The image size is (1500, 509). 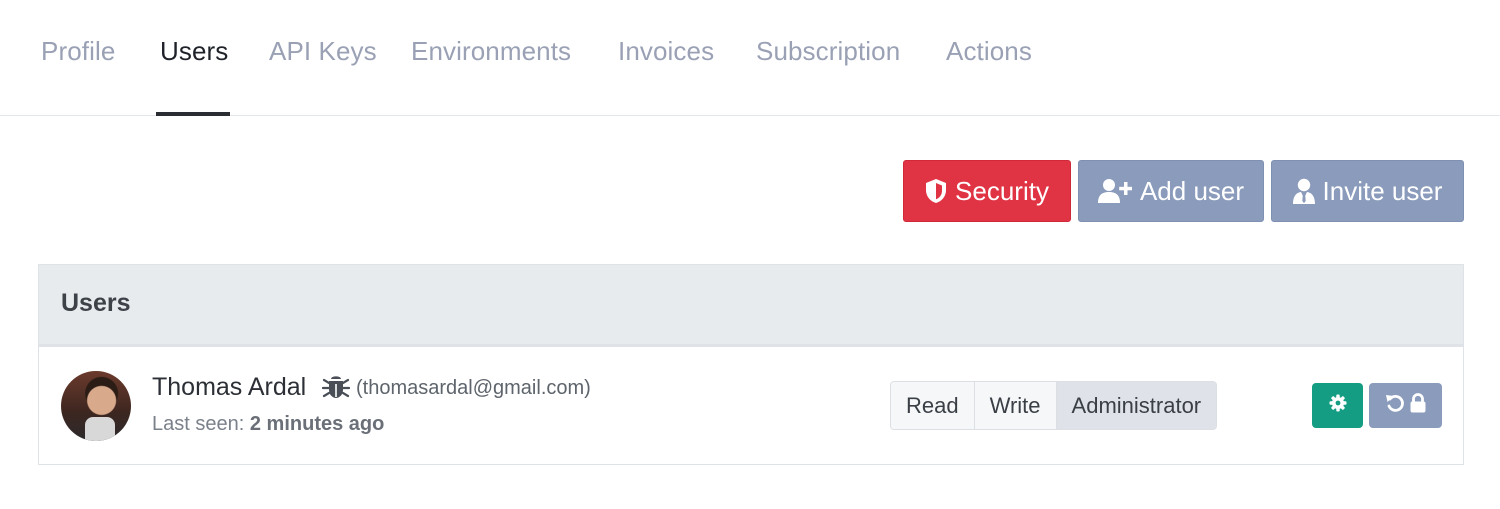 I want to click on tab-api-keys: API Keys, so click(x=323, y=51).